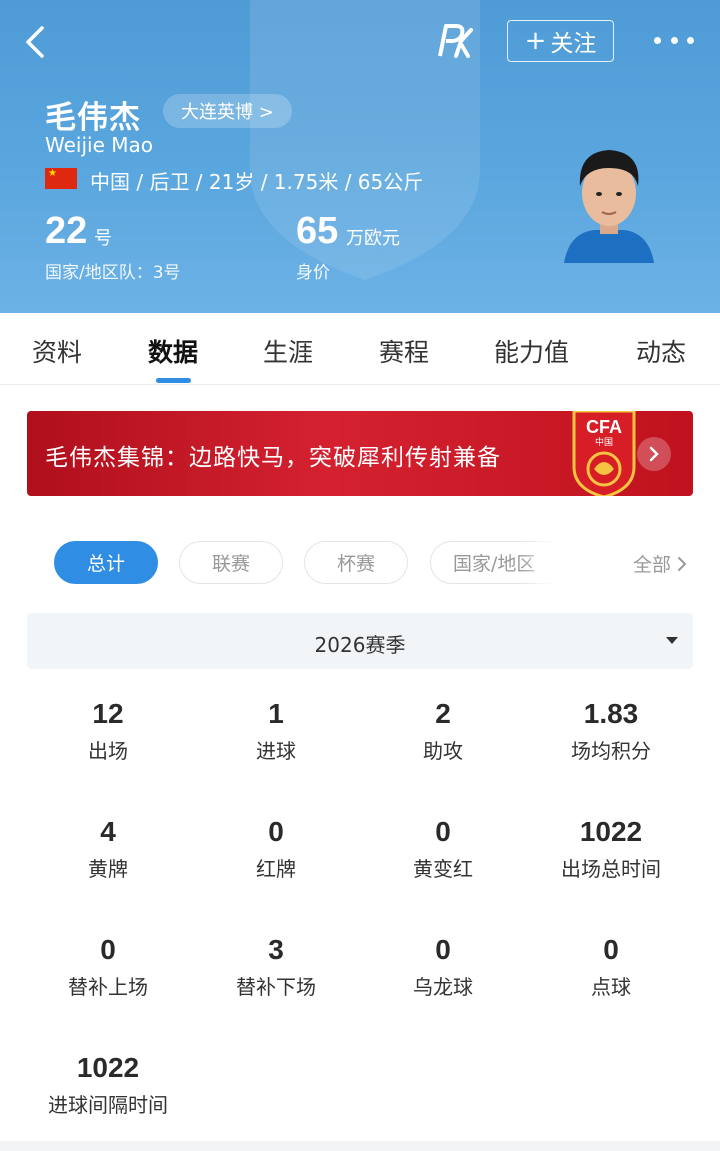  Describe the element at coordinates (61, 178) in the screenshot. I see `china-flag-icon: ★` at that location.